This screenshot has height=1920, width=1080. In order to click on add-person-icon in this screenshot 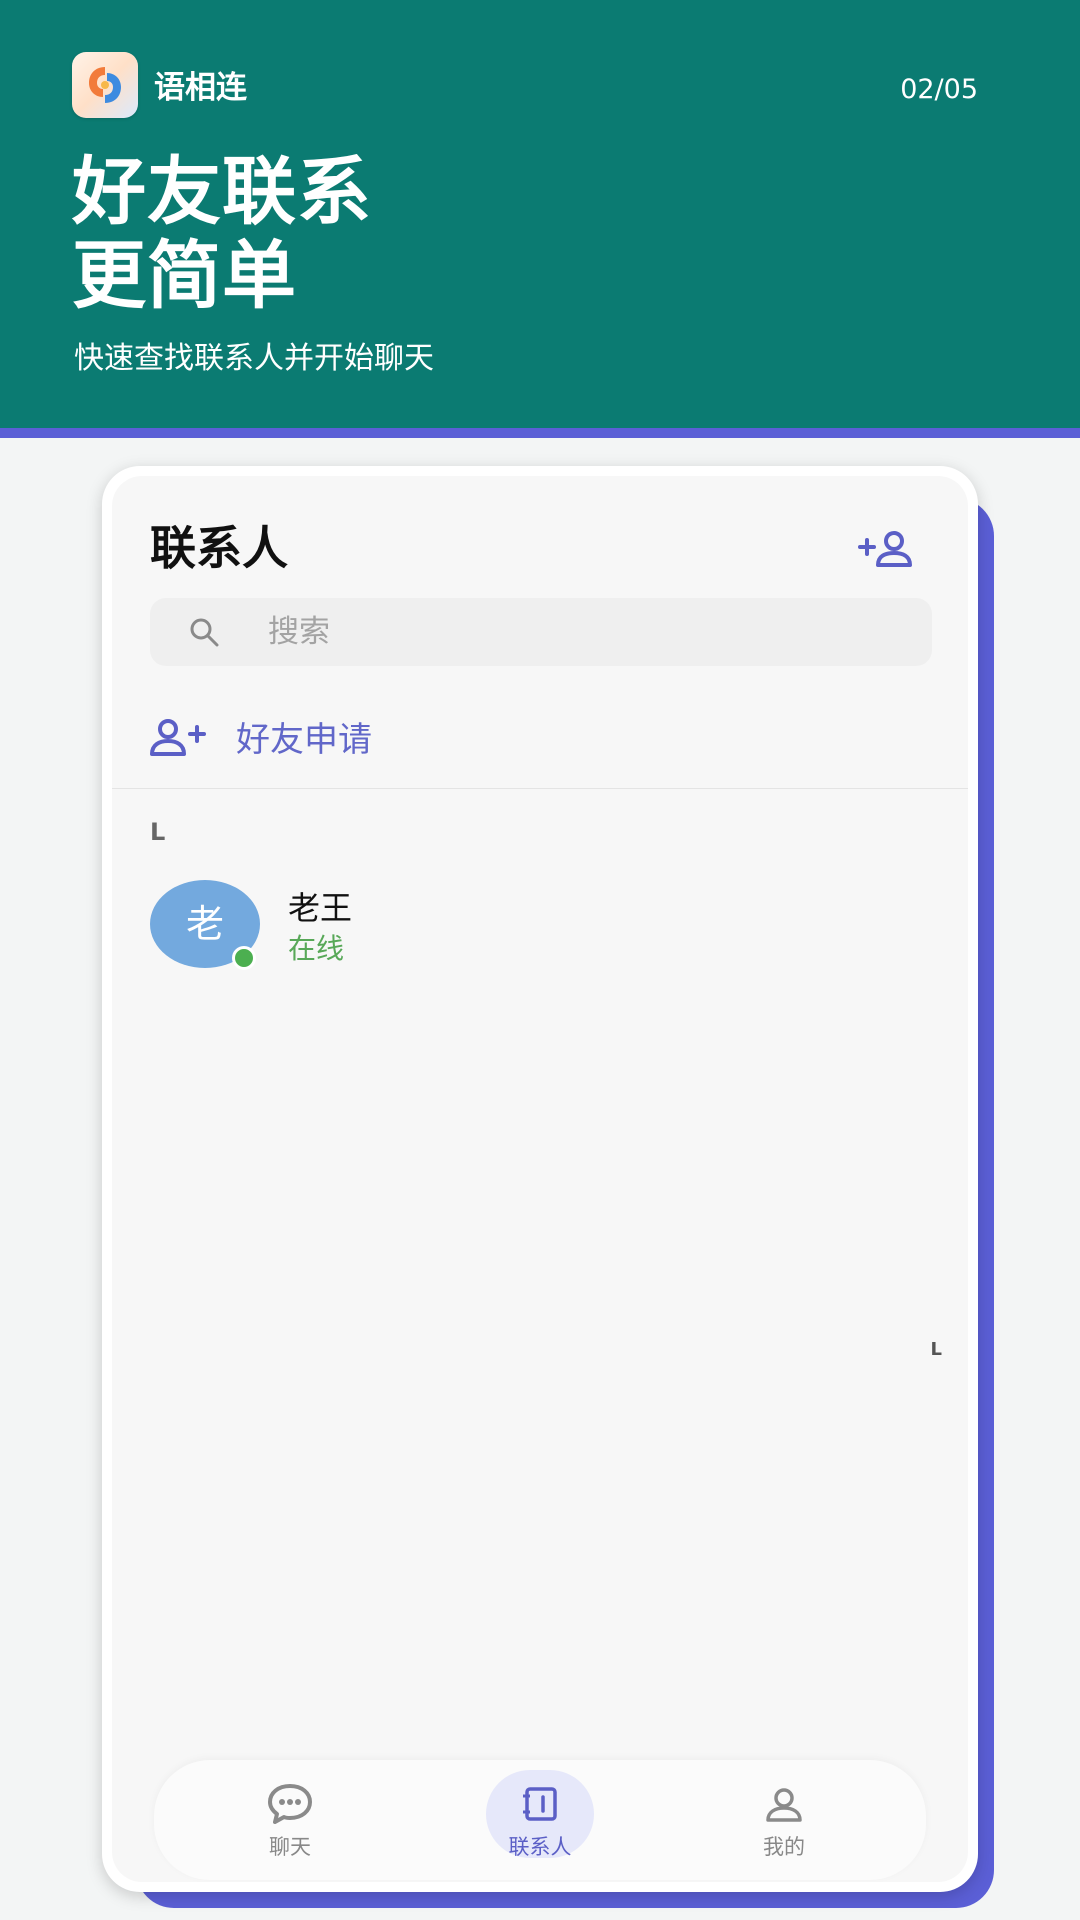, I will do `click(885, 549)`.